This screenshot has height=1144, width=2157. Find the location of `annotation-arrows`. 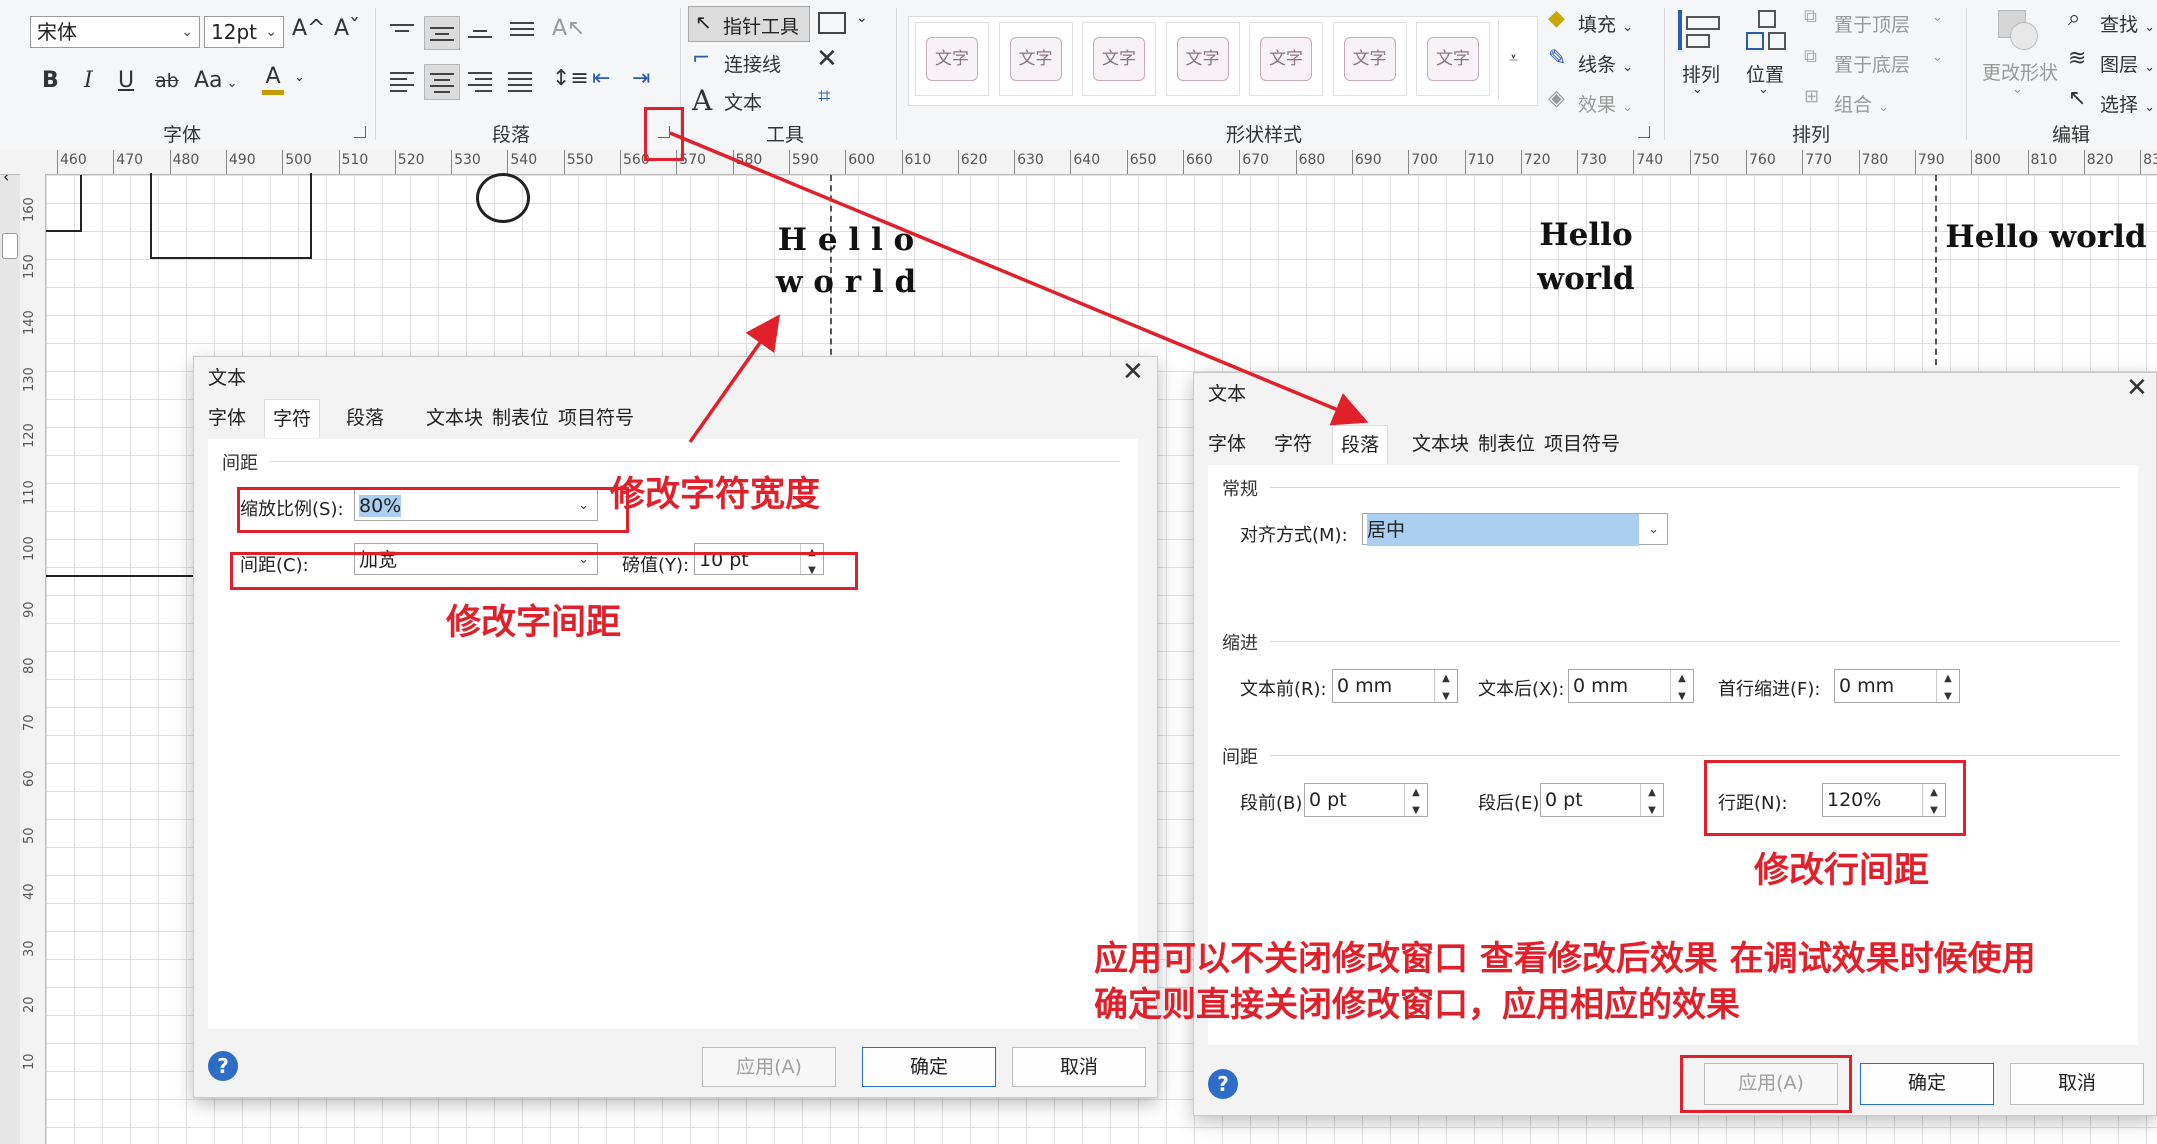

annotation-arrows is located at coordinates (1019, 287).